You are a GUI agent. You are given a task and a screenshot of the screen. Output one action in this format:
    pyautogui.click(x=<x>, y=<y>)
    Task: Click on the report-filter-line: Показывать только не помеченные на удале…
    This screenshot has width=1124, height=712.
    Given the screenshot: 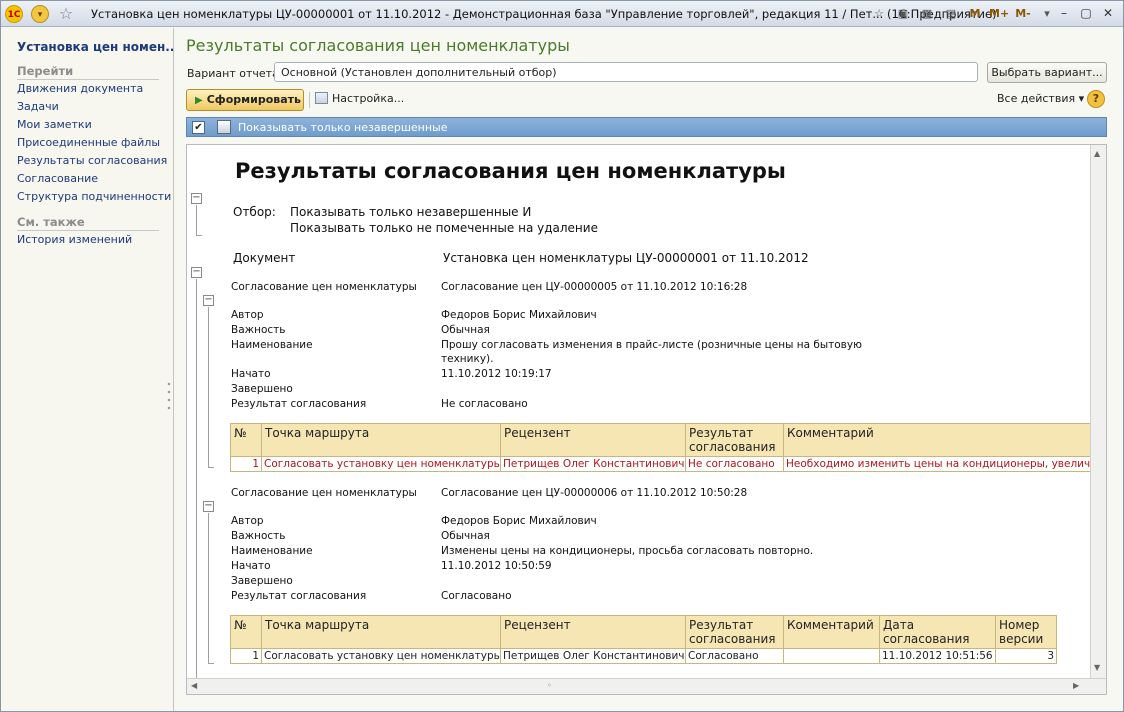 What is the action you would take?
    pyautogui.click(x=444, y=228)
    